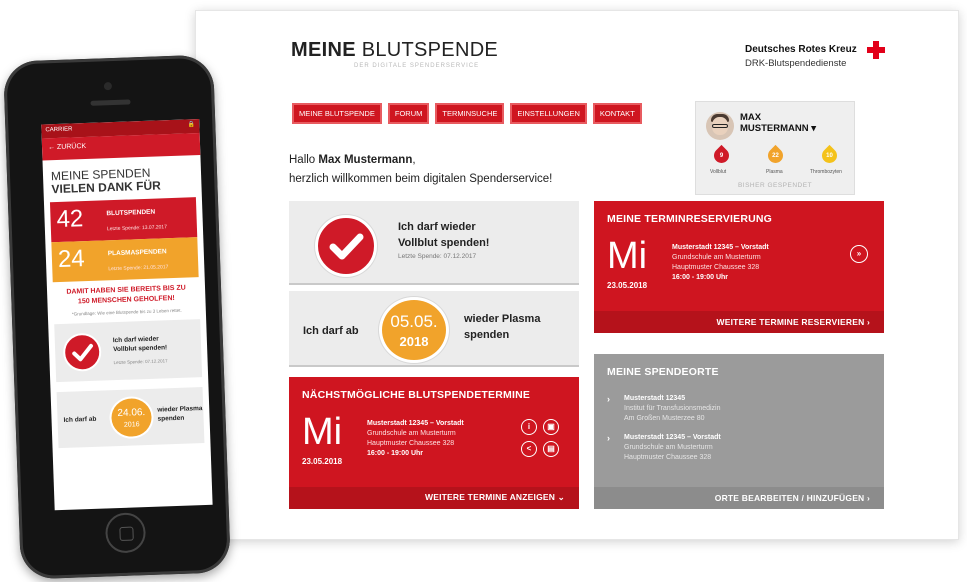 The width and height of the screenshot is (967, 582). Describe the element at coordinates (617, 113) in the screenshot. I see `nav-item-kontakt: KONTAKT` at that location.